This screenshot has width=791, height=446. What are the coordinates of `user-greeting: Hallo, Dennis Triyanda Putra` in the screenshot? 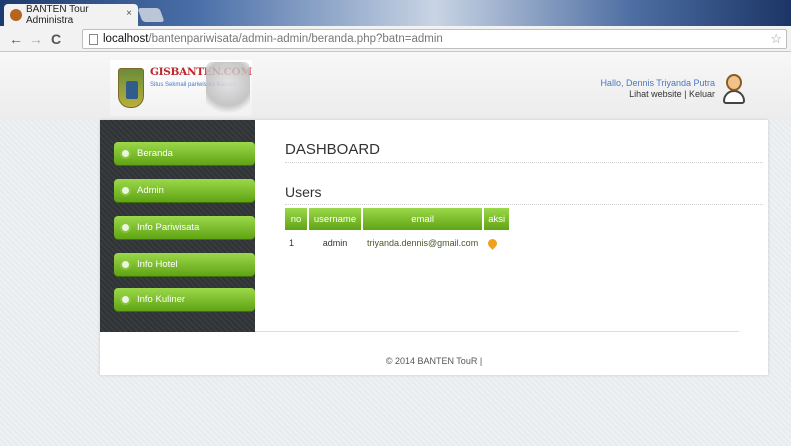 It's located at (657, 83).